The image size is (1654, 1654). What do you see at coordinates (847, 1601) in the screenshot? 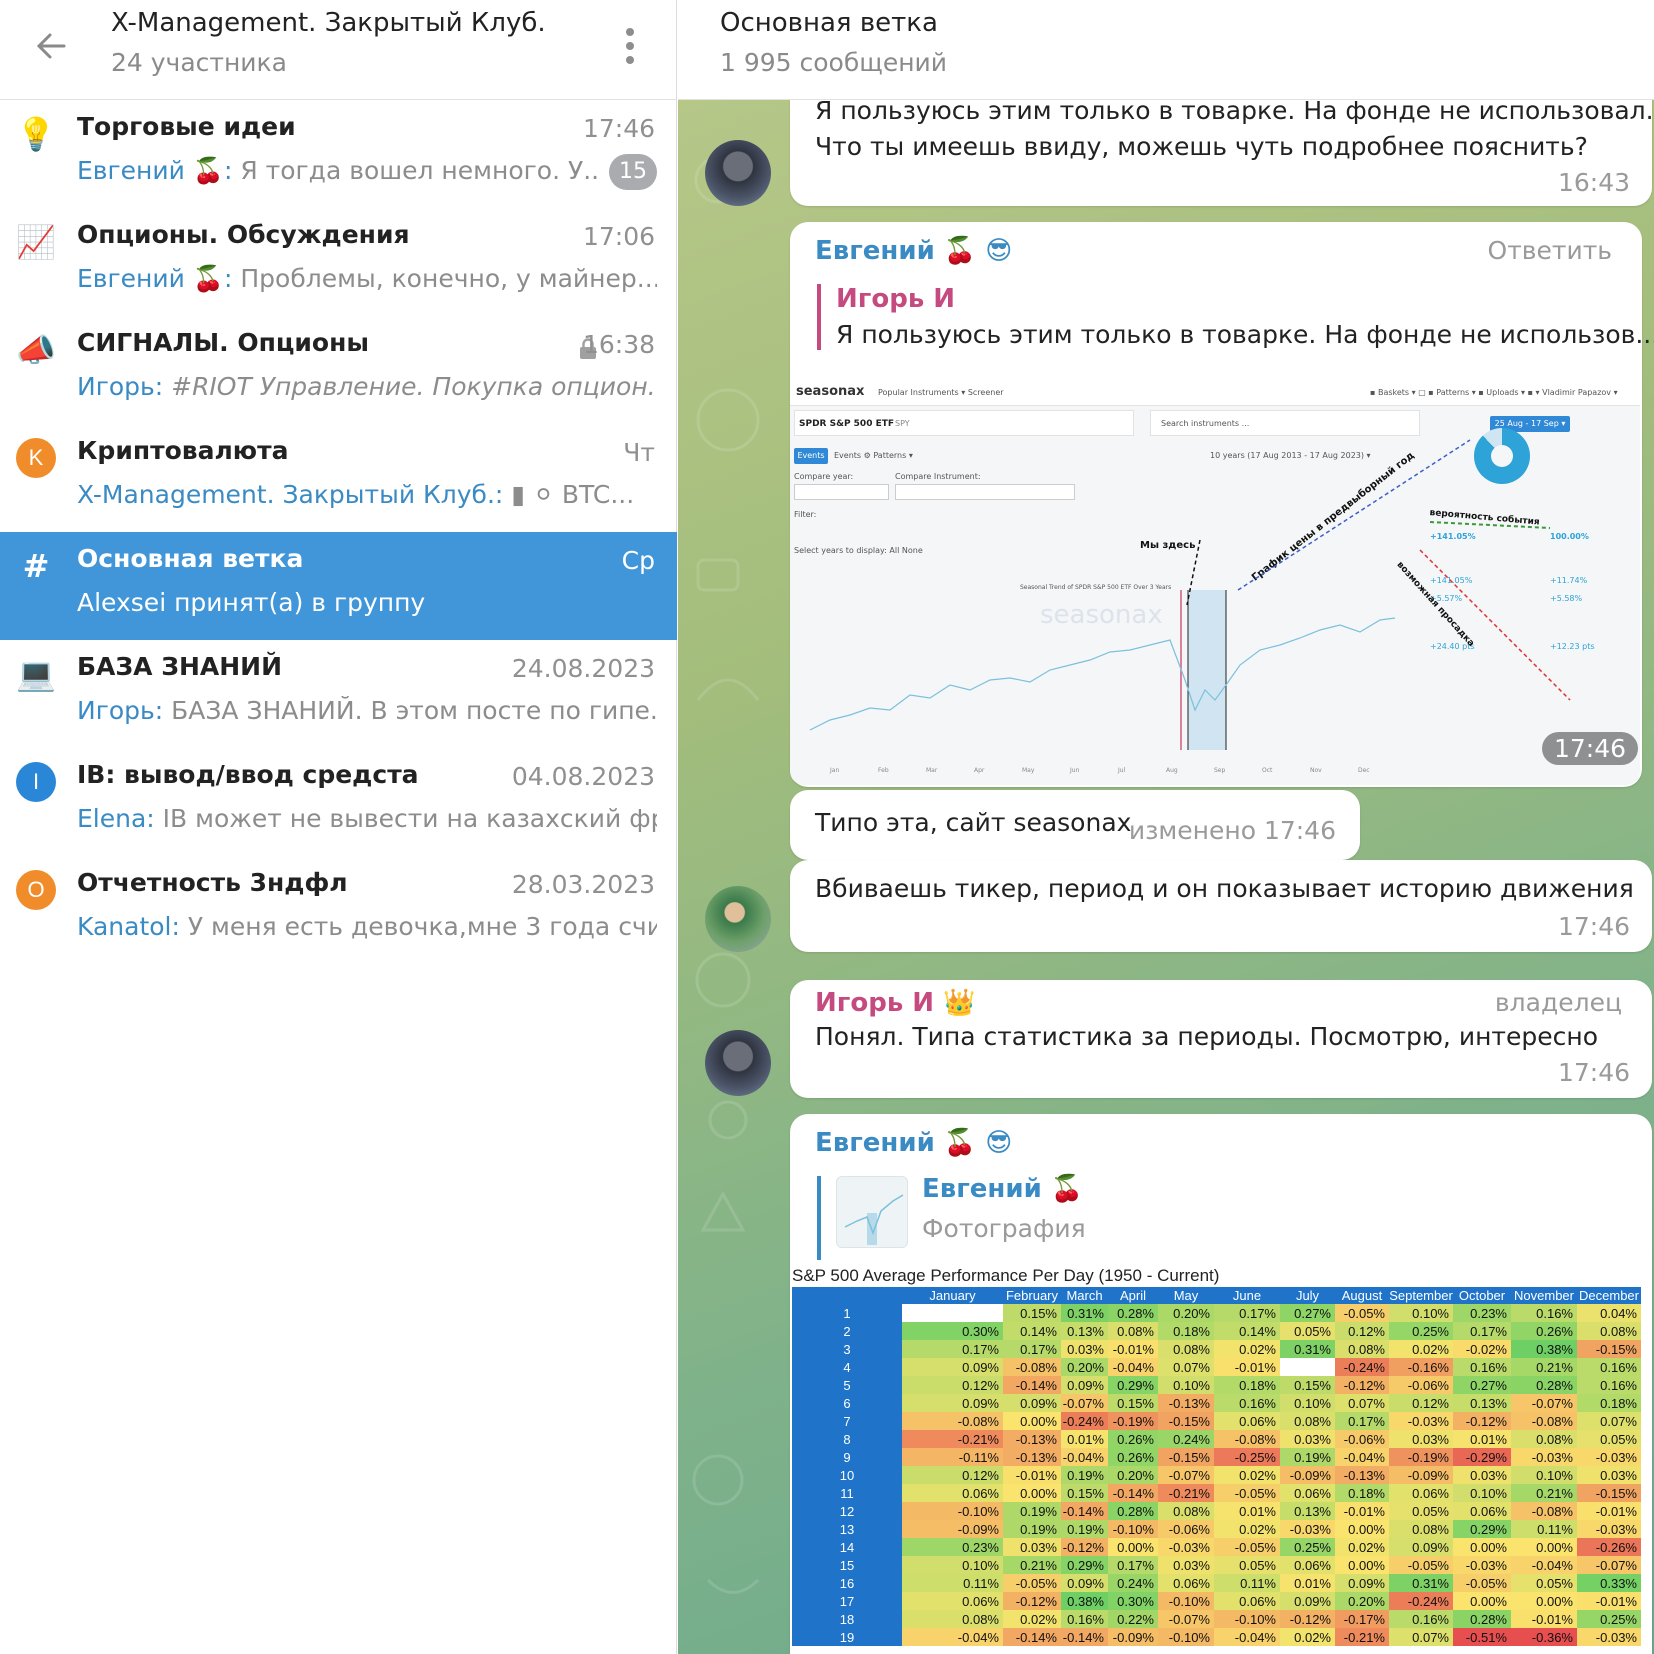
I see `heatmap-day-label: 17` at bounding box center [847, 1601].